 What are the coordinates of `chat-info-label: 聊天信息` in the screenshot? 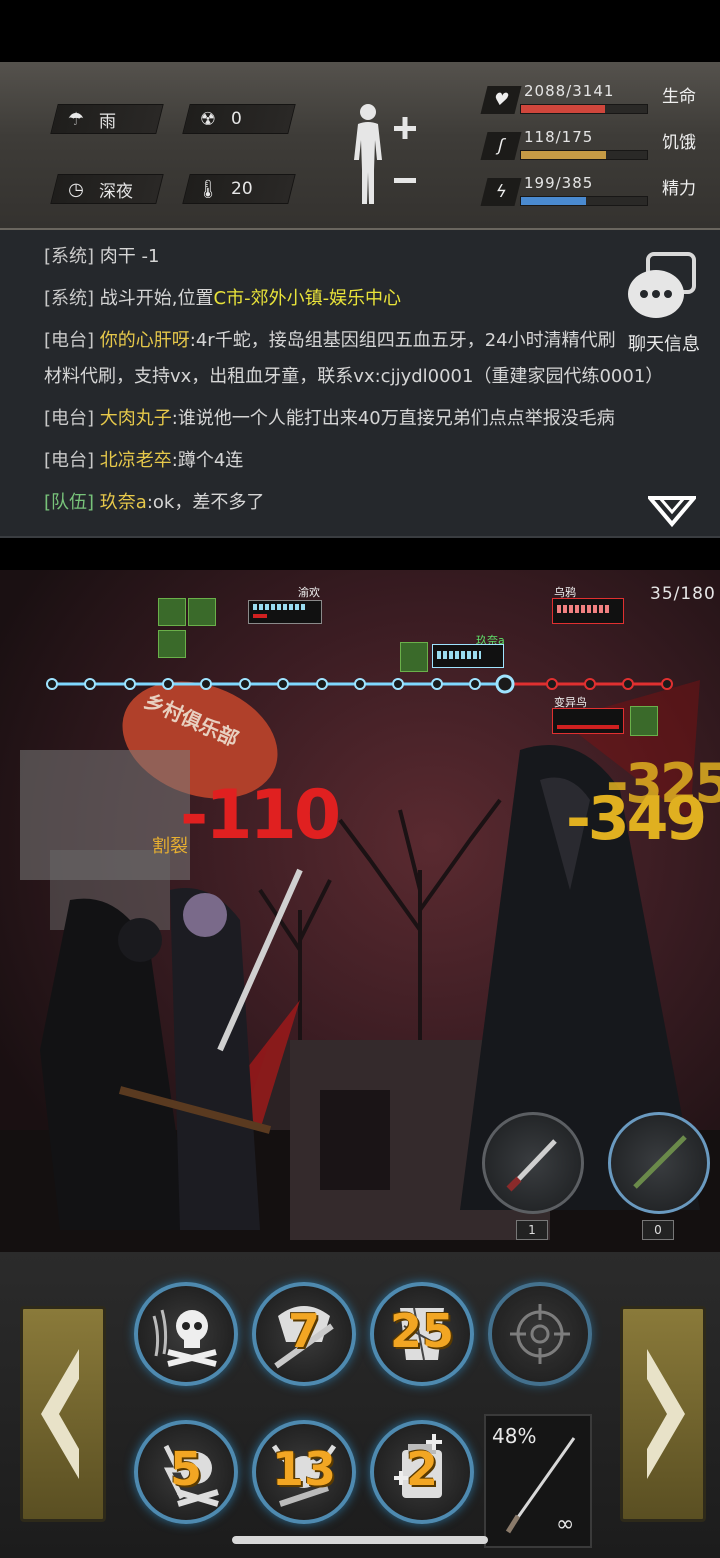 It's located at (664, 343).